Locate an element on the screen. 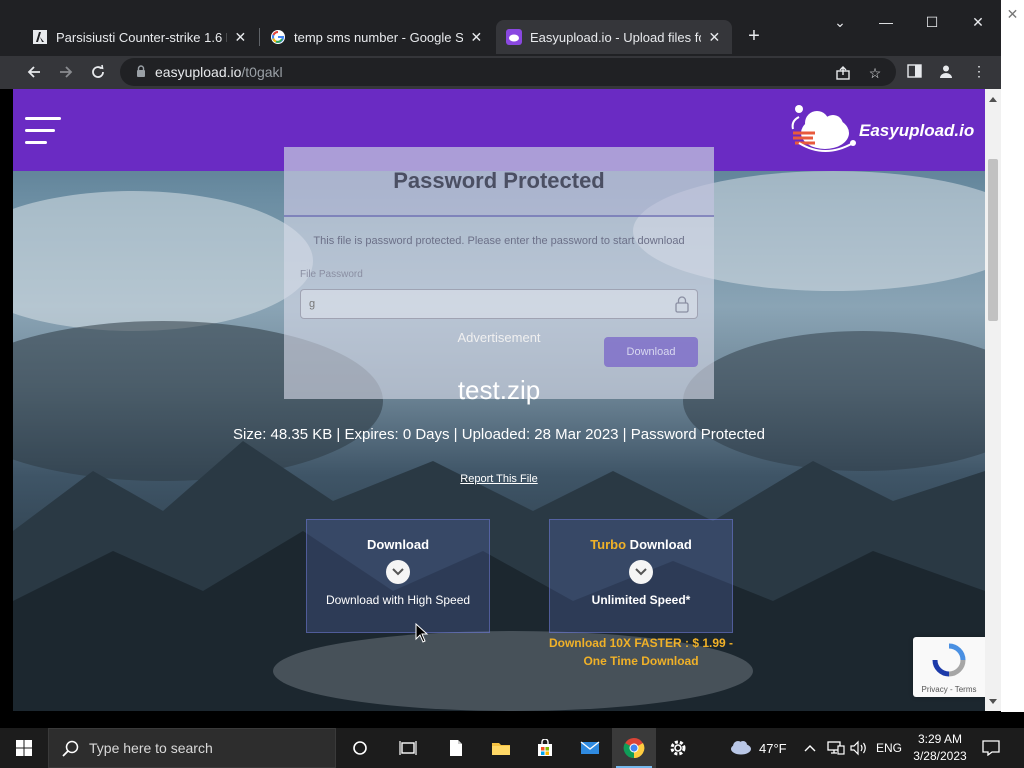  address-bar: easyupload.io/t0gakl ☆ is located at coordinates (508, 72).